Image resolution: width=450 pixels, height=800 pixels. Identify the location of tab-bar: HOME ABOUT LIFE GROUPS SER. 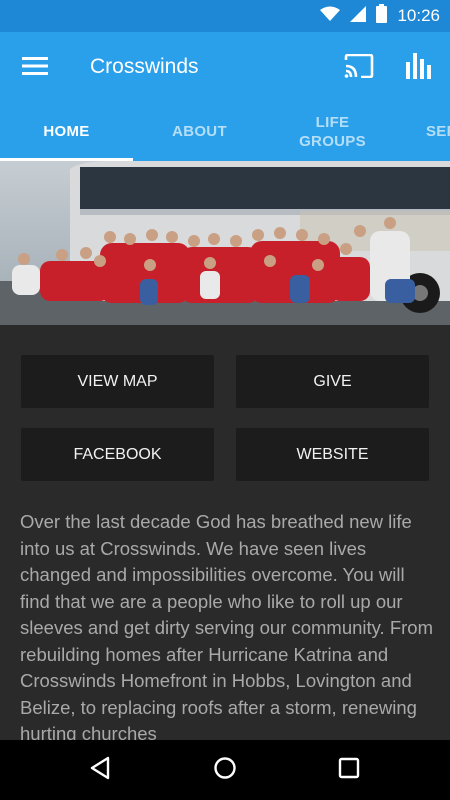
(225, 131).